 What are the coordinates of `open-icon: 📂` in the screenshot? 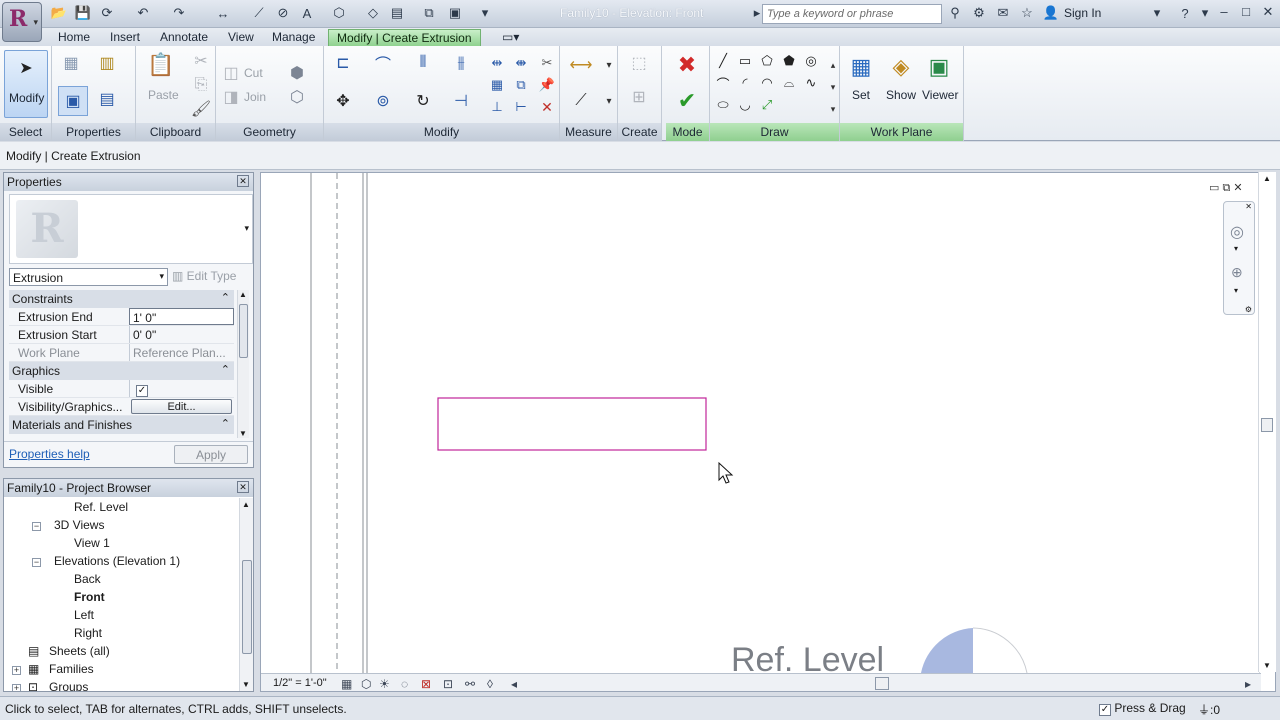 It's located at (59, 13).